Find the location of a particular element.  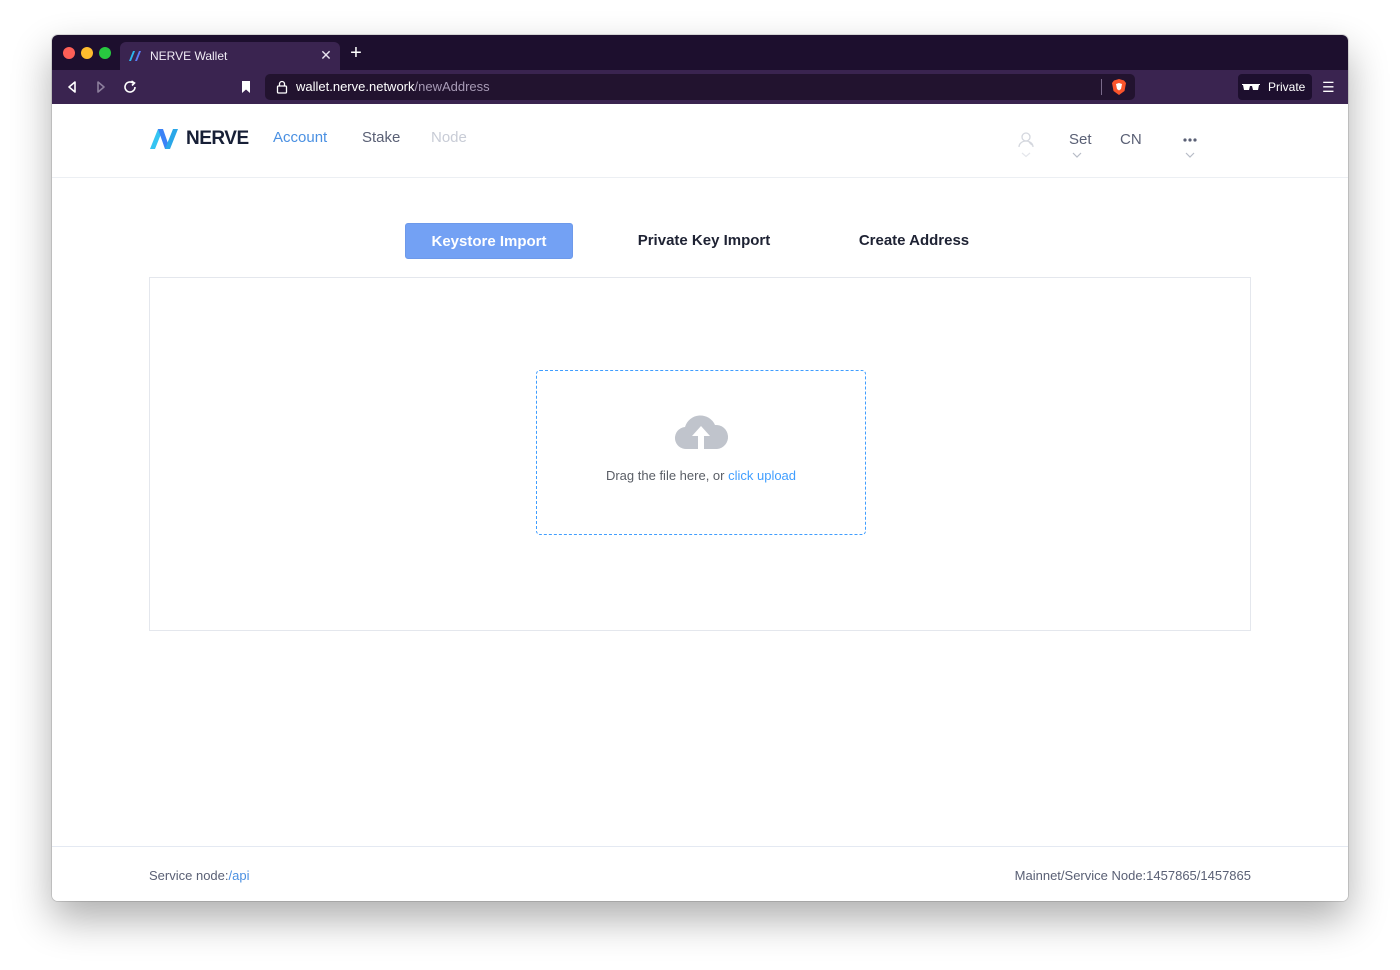

address-bar: wallet.nerve.network/newAddress is located at coordinates (700, 87).